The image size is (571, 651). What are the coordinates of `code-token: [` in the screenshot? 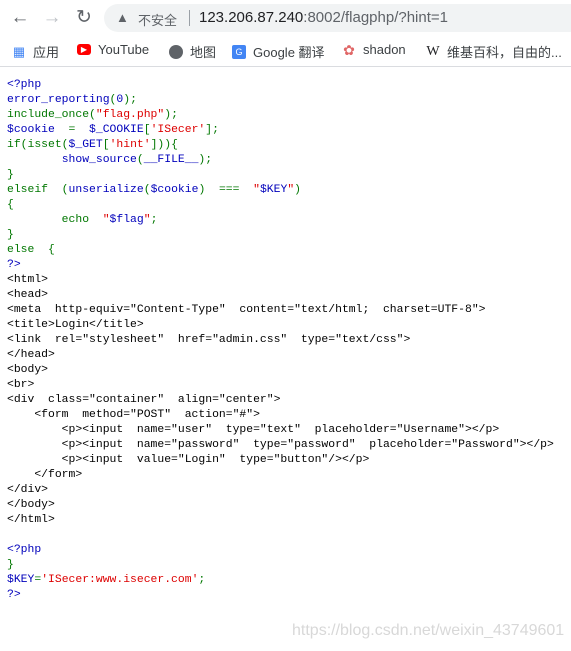 It's located at (106, 145).